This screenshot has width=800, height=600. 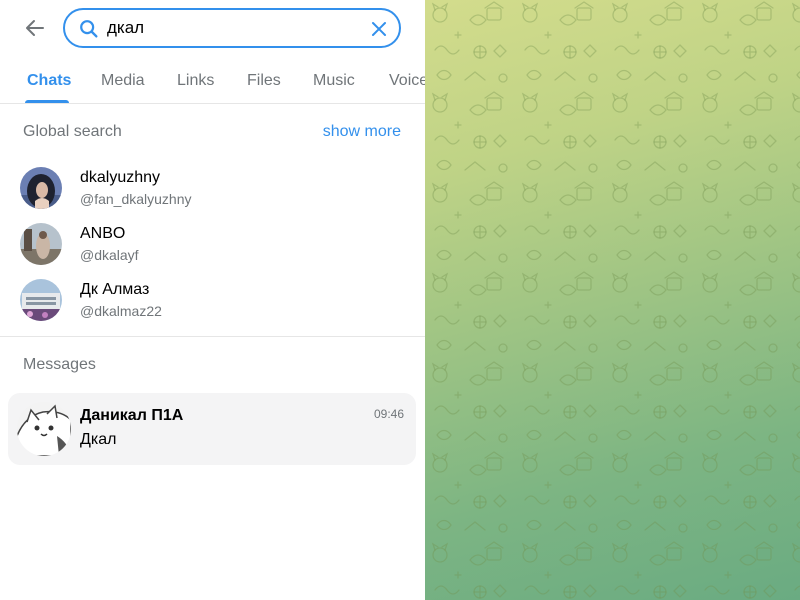 What do you see at coordinates (212, 248) in the screenshot?
I see `global-result-item: ANBO @dkalayf` at bounding box center [212, 248].